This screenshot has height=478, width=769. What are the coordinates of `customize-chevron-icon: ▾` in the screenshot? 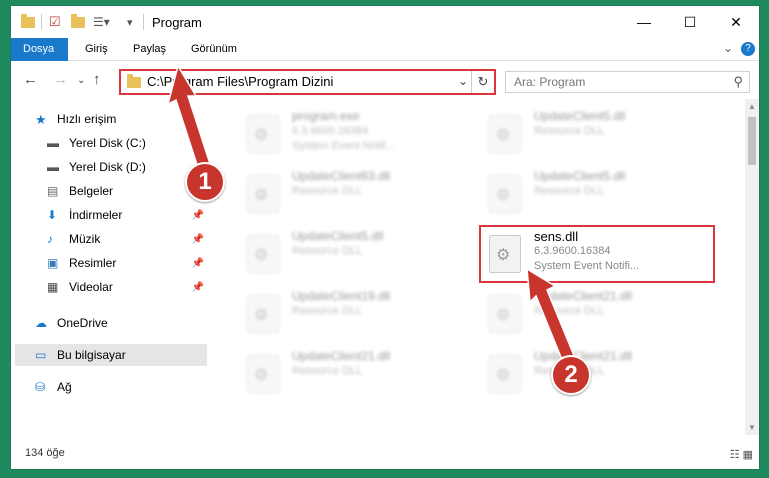 It's located at (130, 22).